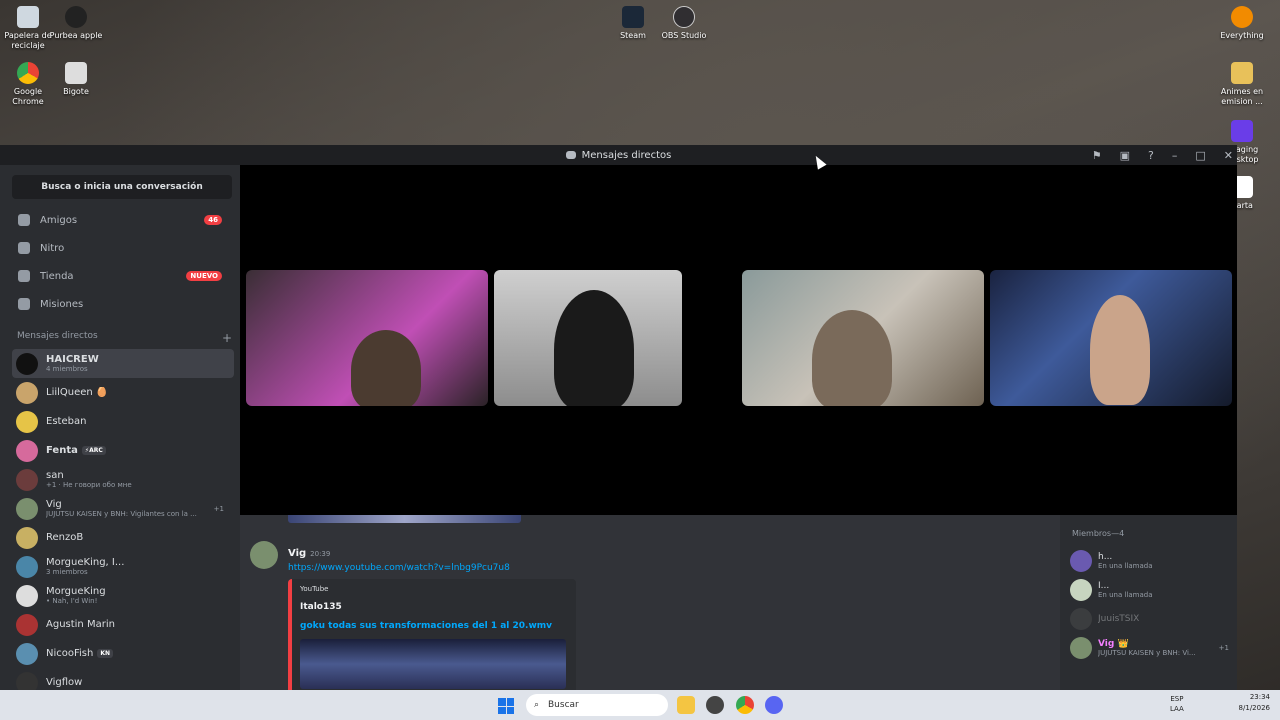  What do you see at coordinates (204, 276) in the screenshot?
I see `new-badge: NUEVO` at bounding box center [204, 276].